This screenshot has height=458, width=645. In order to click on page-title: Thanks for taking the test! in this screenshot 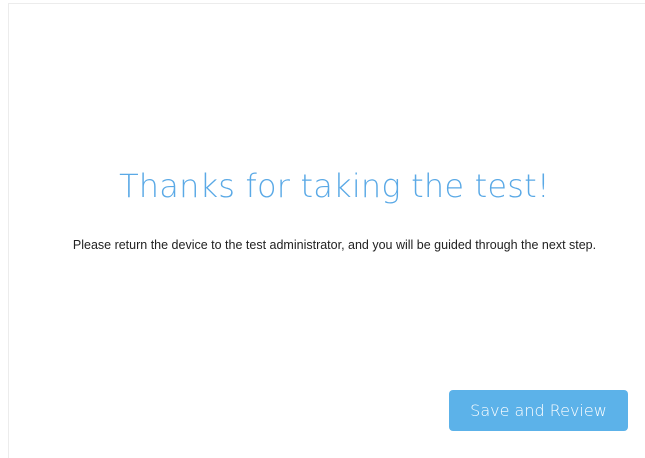, I will do `click(334, 186)`.